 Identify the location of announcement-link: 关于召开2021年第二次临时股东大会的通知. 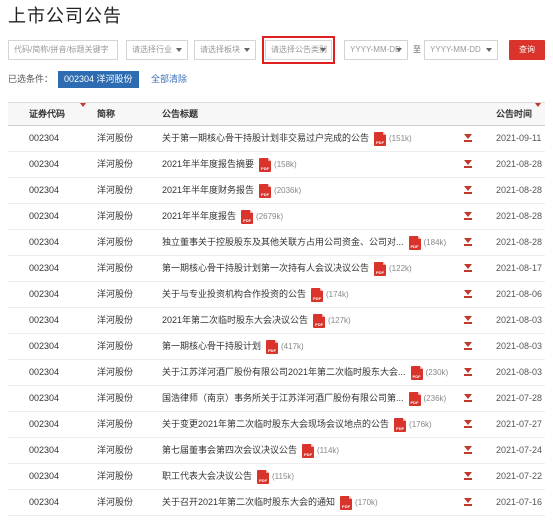
(248, 502).